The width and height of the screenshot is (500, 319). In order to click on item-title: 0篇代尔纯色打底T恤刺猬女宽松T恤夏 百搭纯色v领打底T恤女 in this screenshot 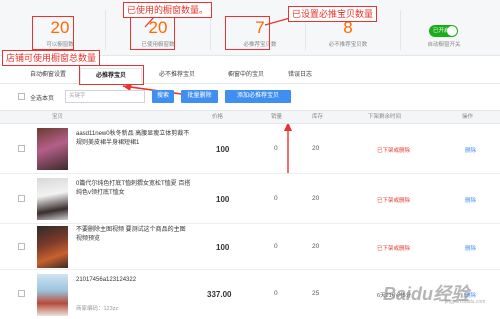, I will do `click(133, 189)`.